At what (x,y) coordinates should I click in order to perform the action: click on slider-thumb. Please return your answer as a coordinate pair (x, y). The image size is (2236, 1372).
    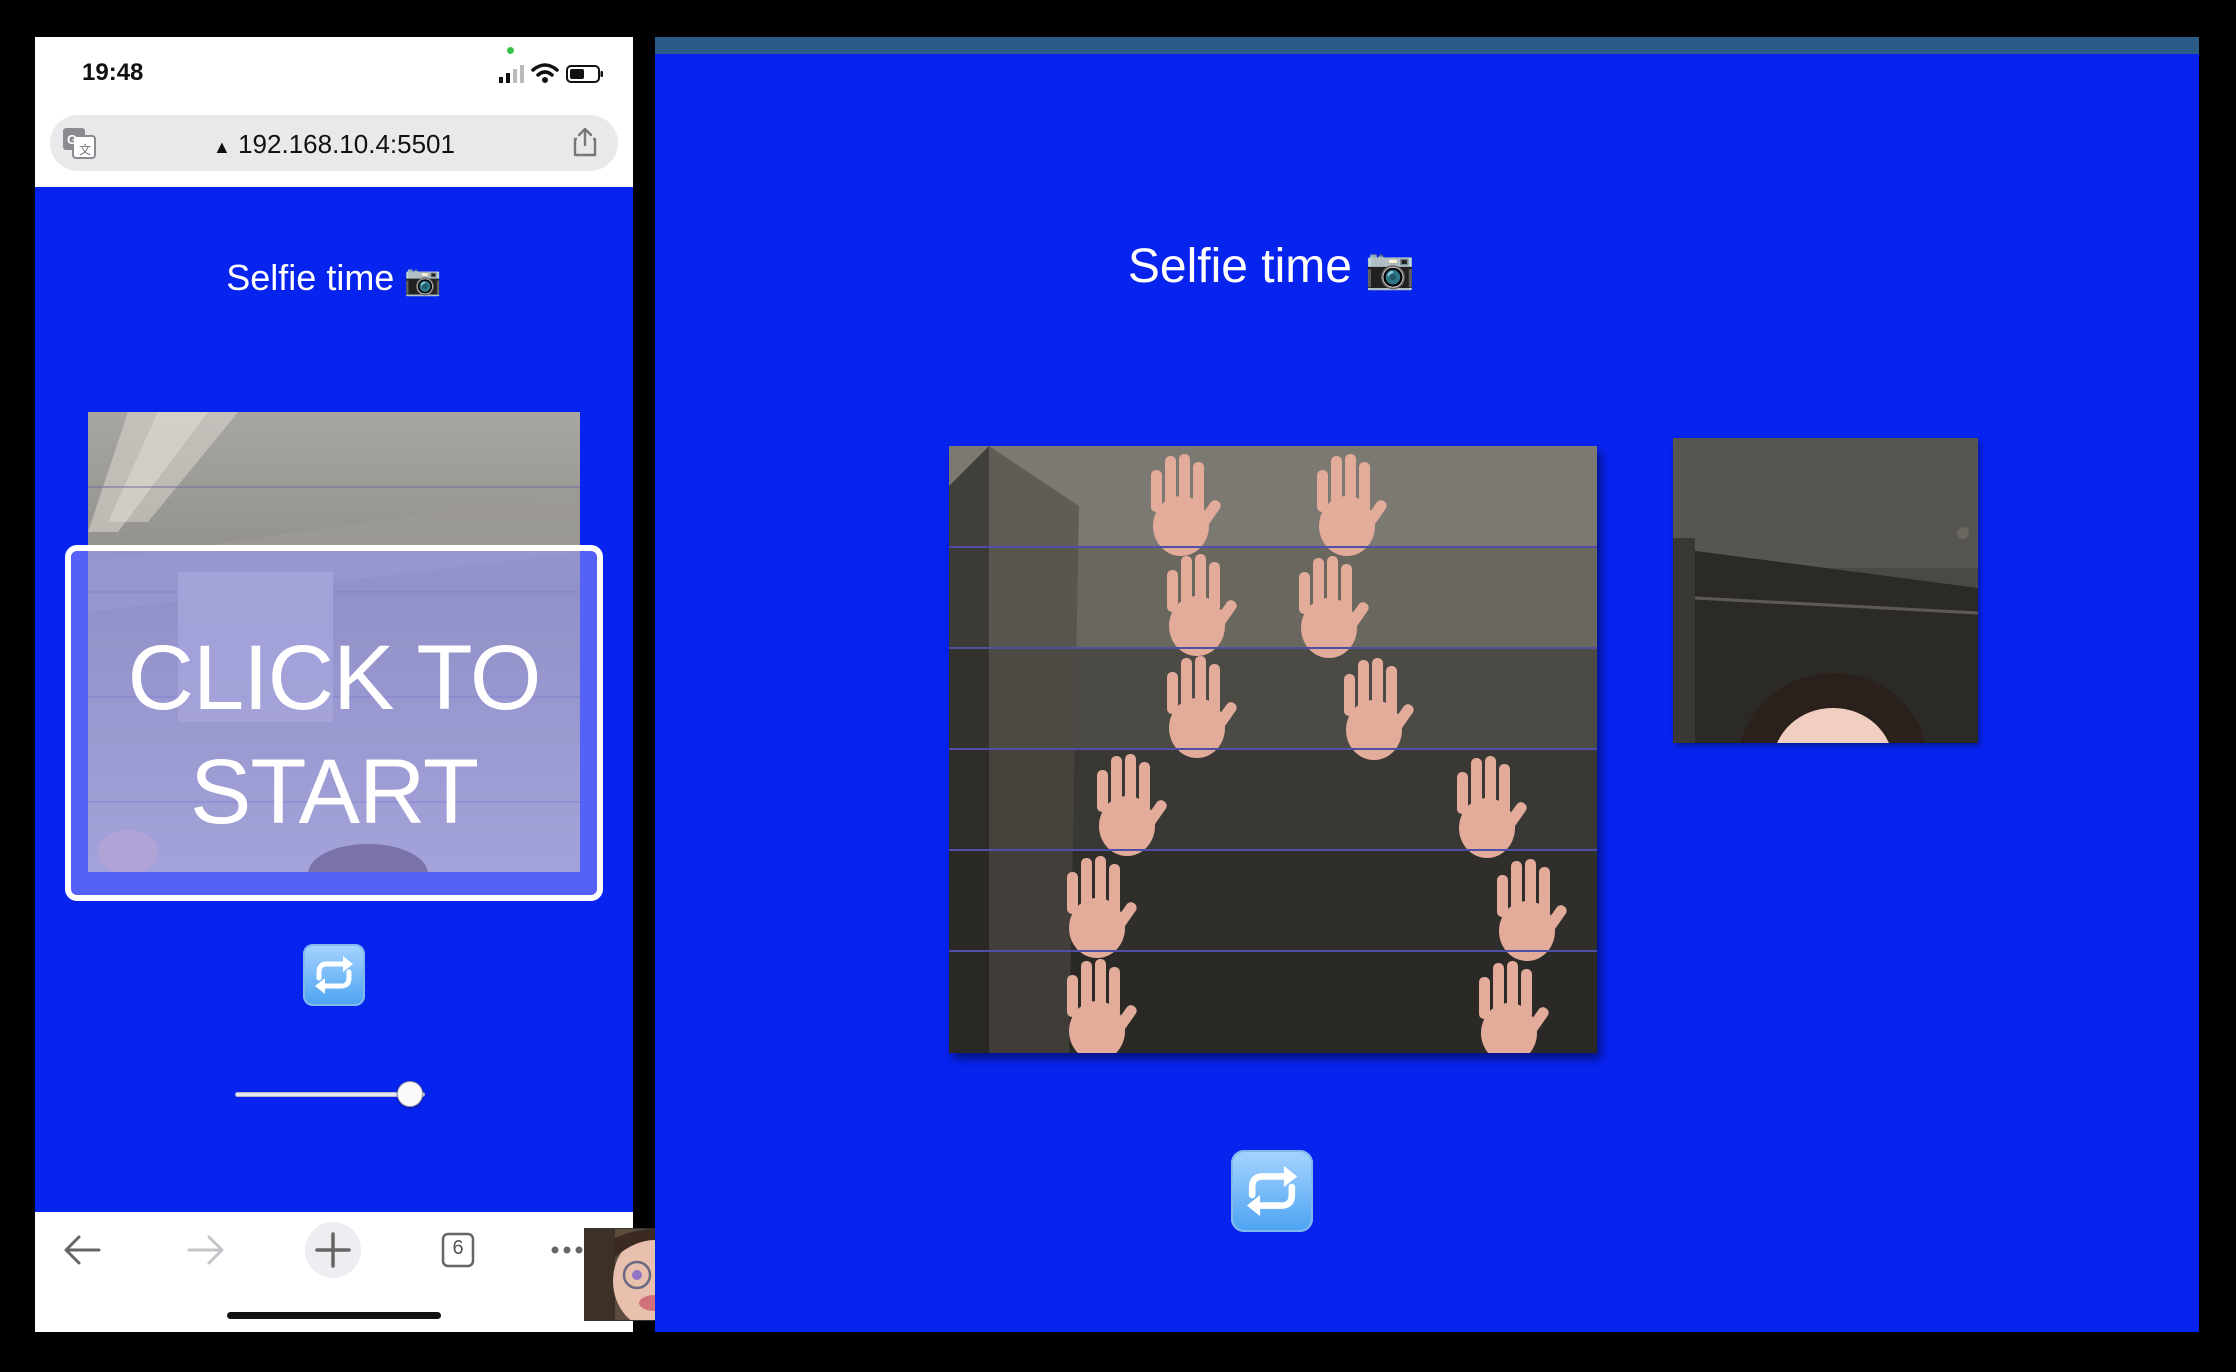
    Looking at the image, I should click on (409, 1094).